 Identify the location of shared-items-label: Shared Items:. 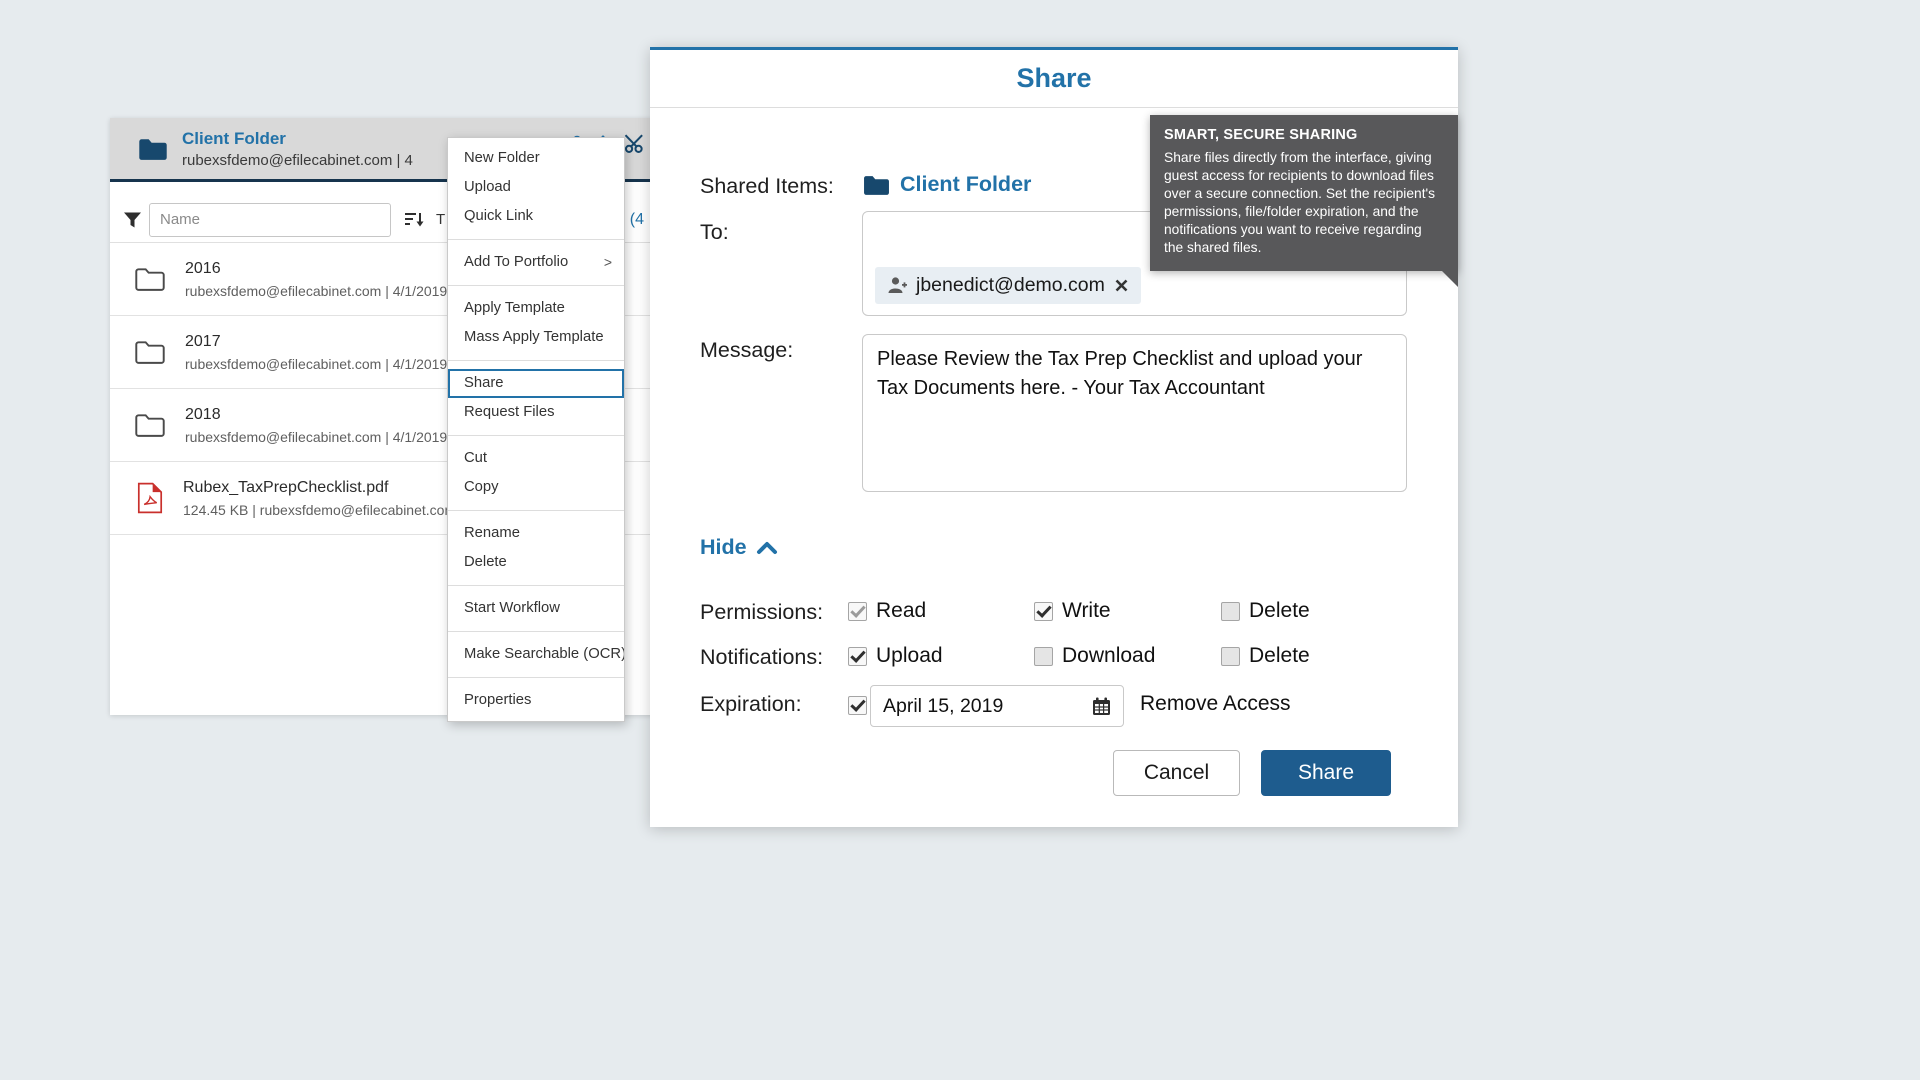
(767, 186).